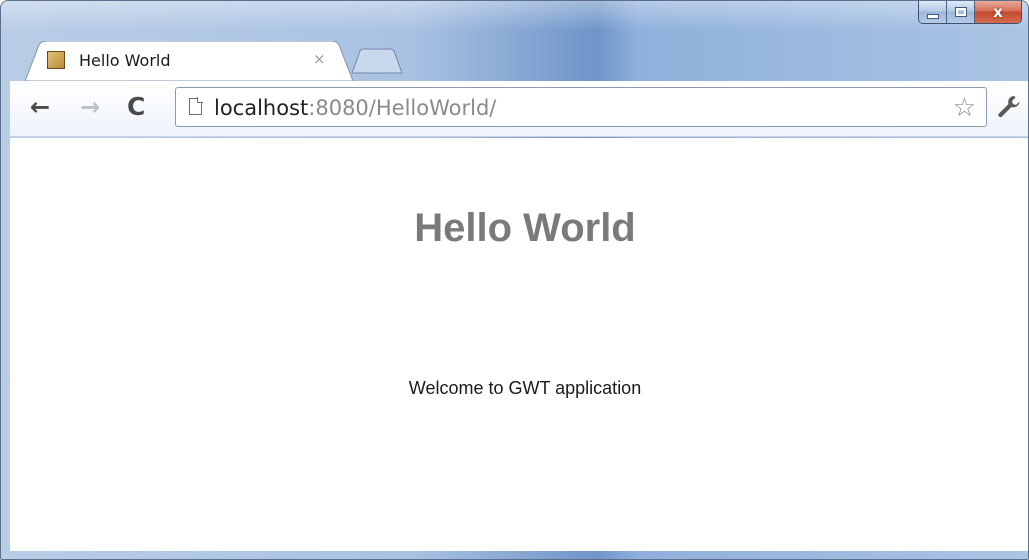 The image size is (1029, 560). What do you see at coordinates (514, 16) in the screenshot?
I see `title-bar` at bounding box center [514, 16].